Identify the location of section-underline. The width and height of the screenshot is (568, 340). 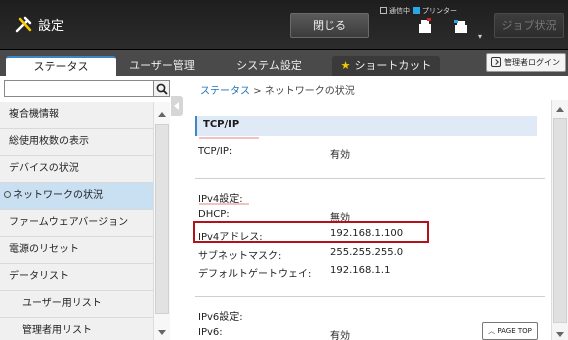
(229, 138).